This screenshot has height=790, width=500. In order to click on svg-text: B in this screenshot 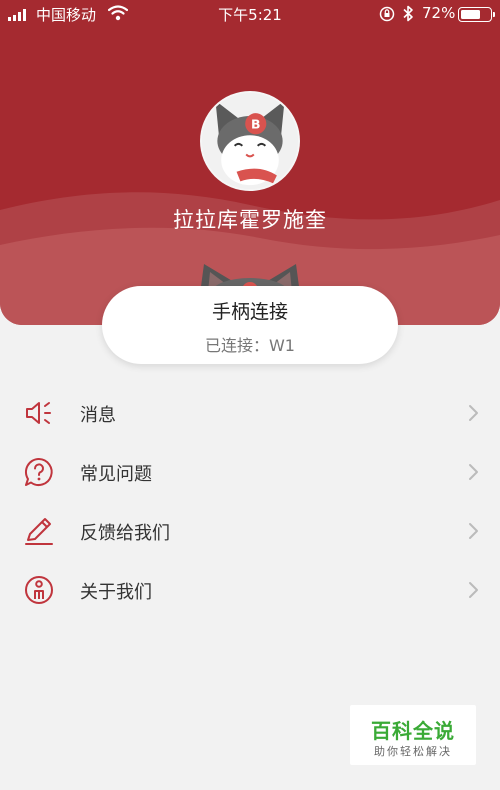, I will do `click(256, 124)`.